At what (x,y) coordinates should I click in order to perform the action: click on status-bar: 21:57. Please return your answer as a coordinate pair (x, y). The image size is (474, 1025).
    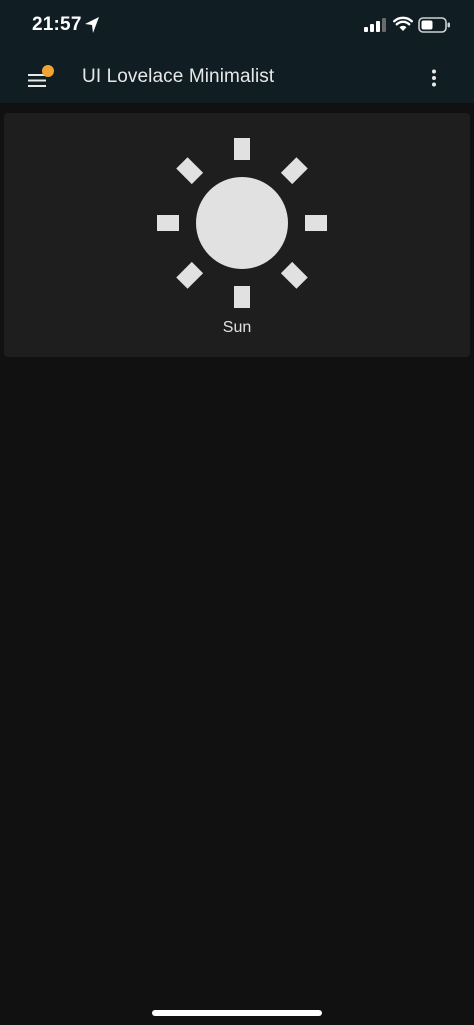
    Looking at the image, I should click on (237, 25).